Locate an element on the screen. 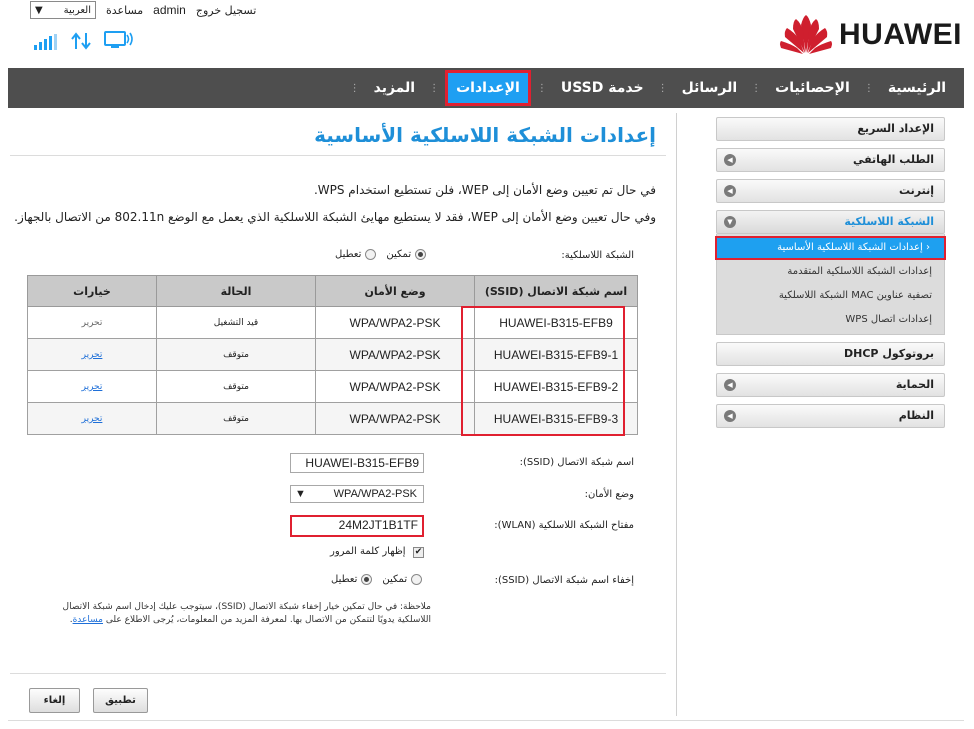 The height and width of the screenshot is (729, 974). show-password-label: إظهار كلمة المرور is located at coordinates (368, 551).